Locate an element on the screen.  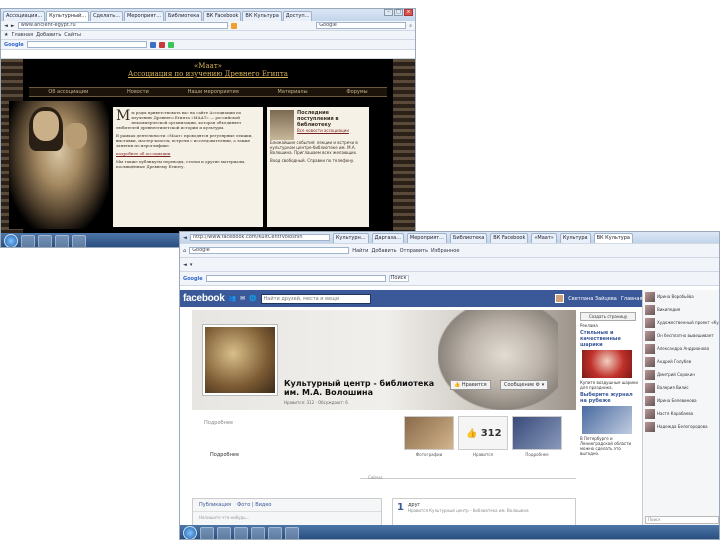
chat-contact: Андрей Голубев is located at coordinates (681, 361).